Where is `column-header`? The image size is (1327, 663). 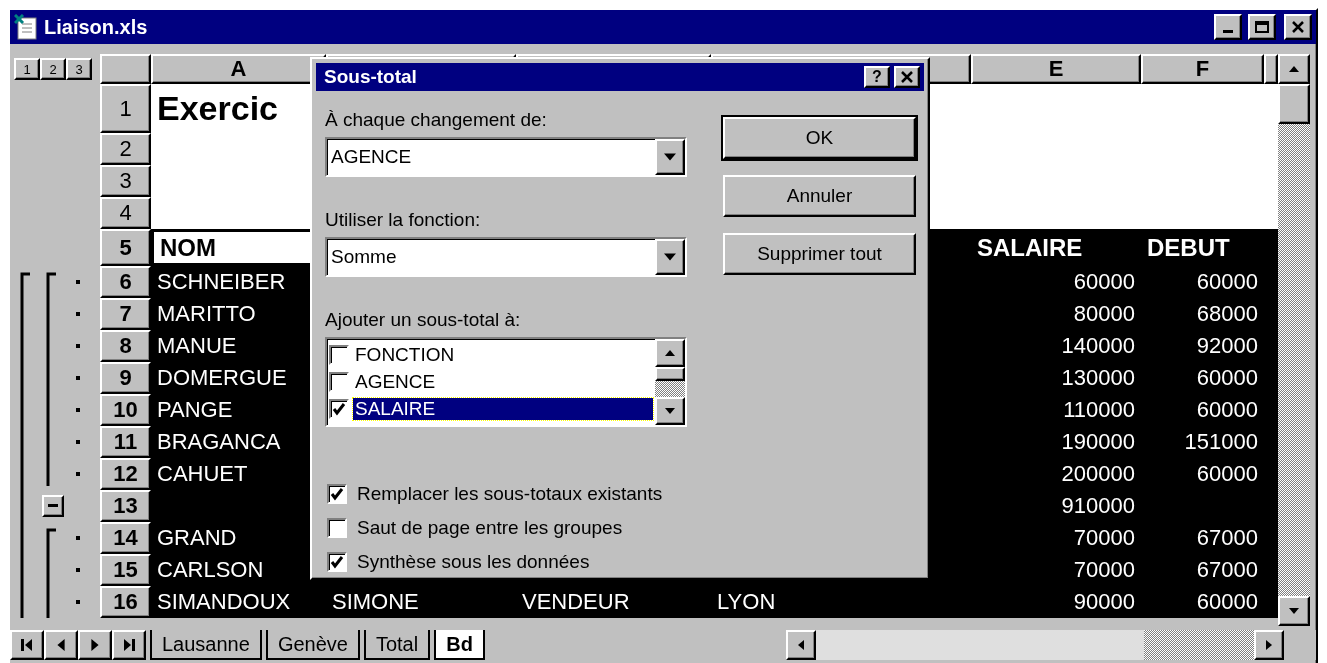
column-header is located at coordinates (1271, 69).